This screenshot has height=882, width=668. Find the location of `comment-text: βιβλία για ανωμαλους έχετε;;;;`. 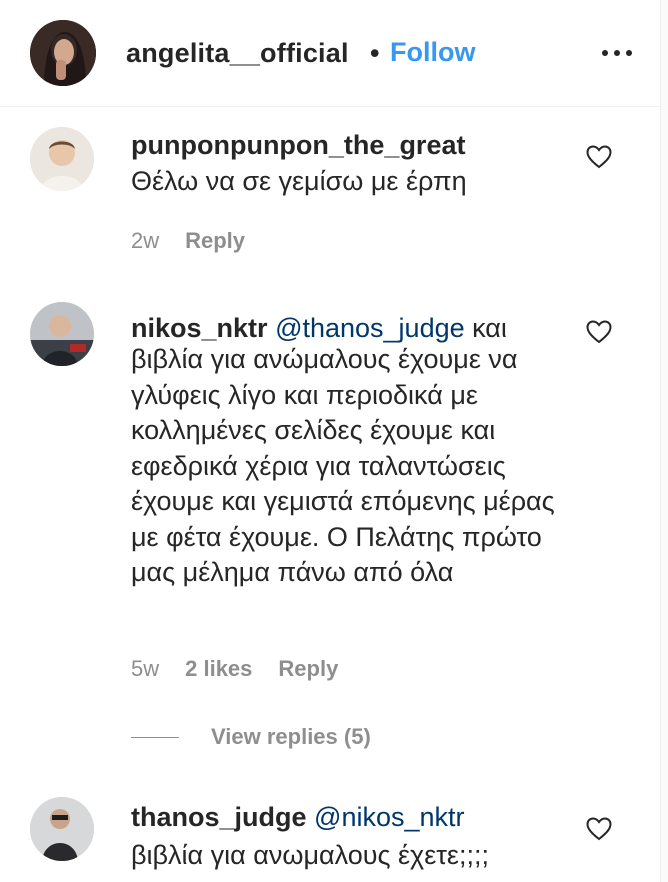

comment-text: βιβλία για ανωμαλους έχετε;;;; is located at coordinates (310, 855).